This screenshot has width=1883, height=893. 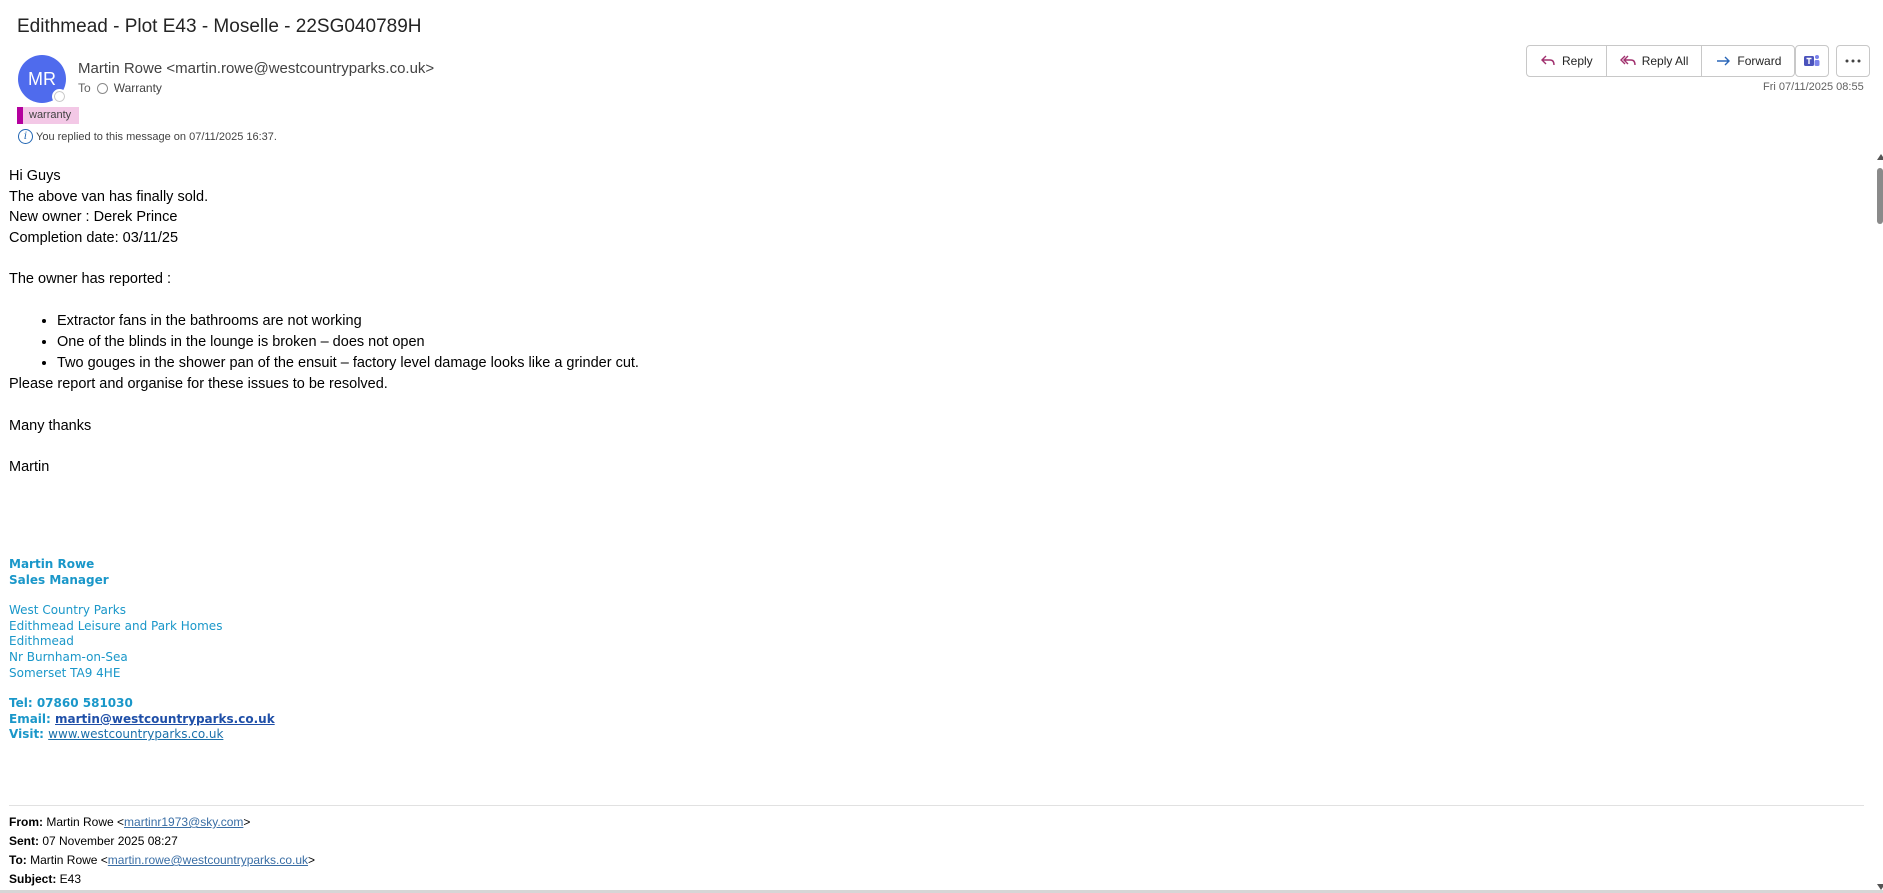 I want to click on quoted-subject-line: Subject: E43, so click(x=162, y=879).